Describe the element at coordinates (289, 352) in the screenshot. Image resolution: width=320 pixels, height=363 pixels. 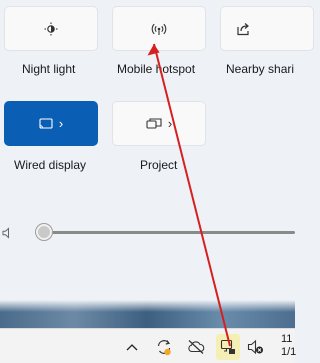
I see `clock-date: 1/1` at that location.